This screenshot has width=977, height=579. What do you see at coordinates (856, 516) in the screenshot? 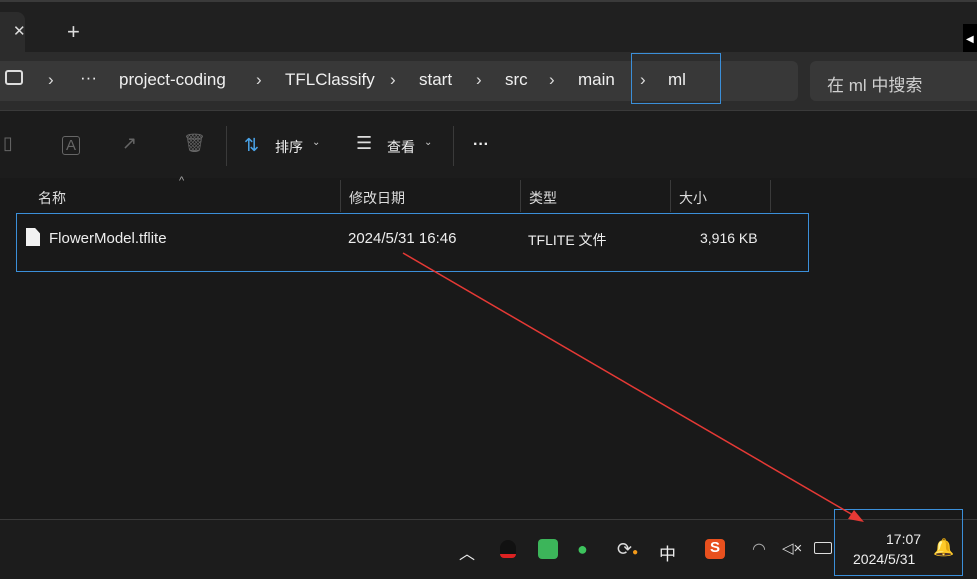
I see `arrow-head` at bounding box center [856, 516].